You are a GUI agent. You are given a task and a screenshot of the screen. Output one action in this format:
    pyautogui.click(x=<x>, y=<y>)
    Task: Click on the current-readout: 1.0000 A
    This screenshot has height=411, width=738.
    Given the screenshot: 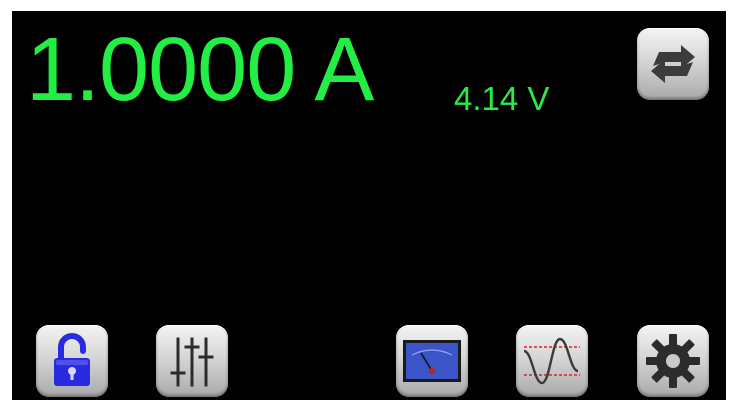 What is the action you would take?
    pyautogui.click(x=200, y=70)
    